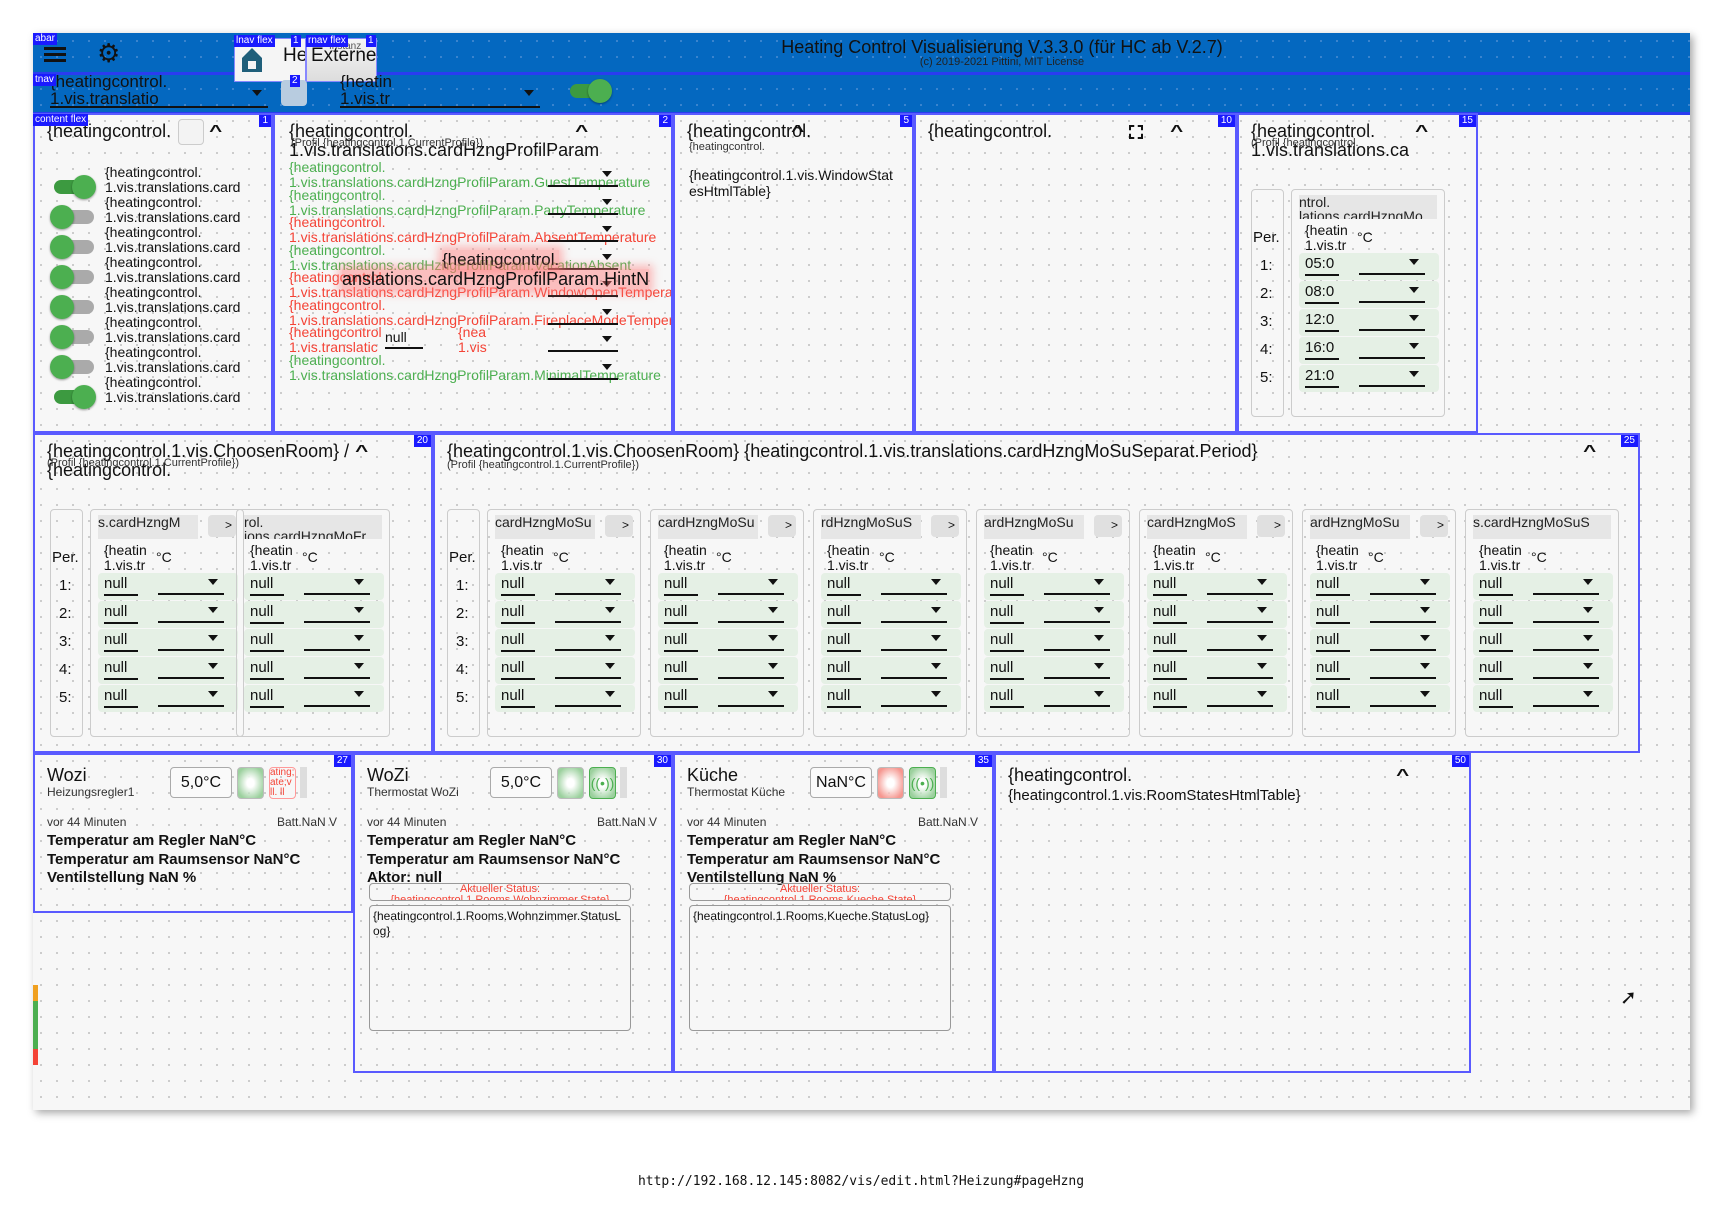 The height and width of the screenshot is (1222, 1722). Describe the element at coordinates (1322, 321) in the screenshot. I see `time-input: 12:0` at that location.